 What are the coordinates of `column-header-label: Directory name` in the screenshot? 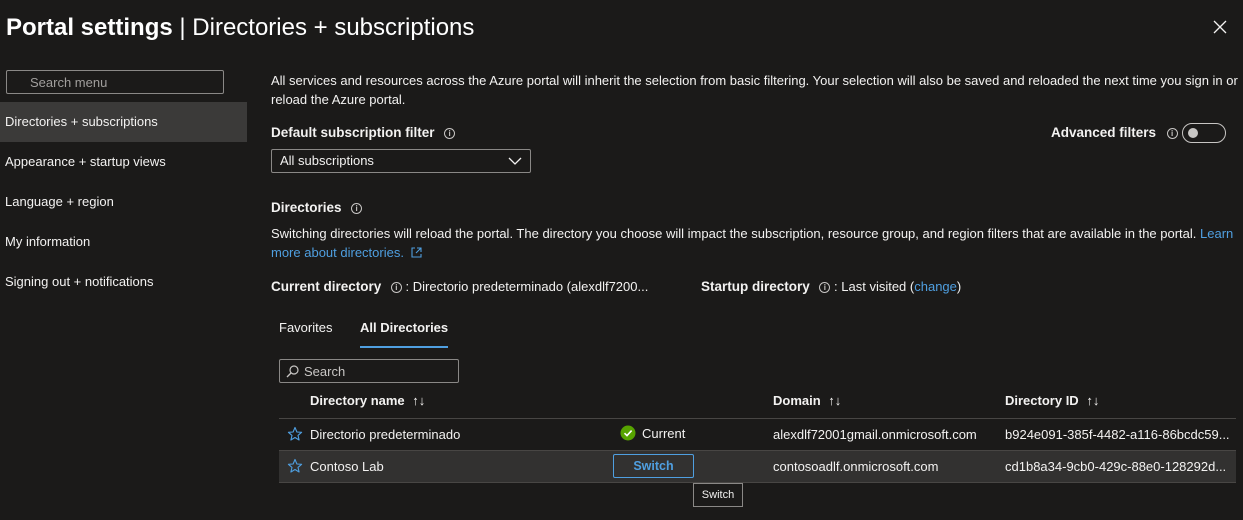 It's located at (357, 400).